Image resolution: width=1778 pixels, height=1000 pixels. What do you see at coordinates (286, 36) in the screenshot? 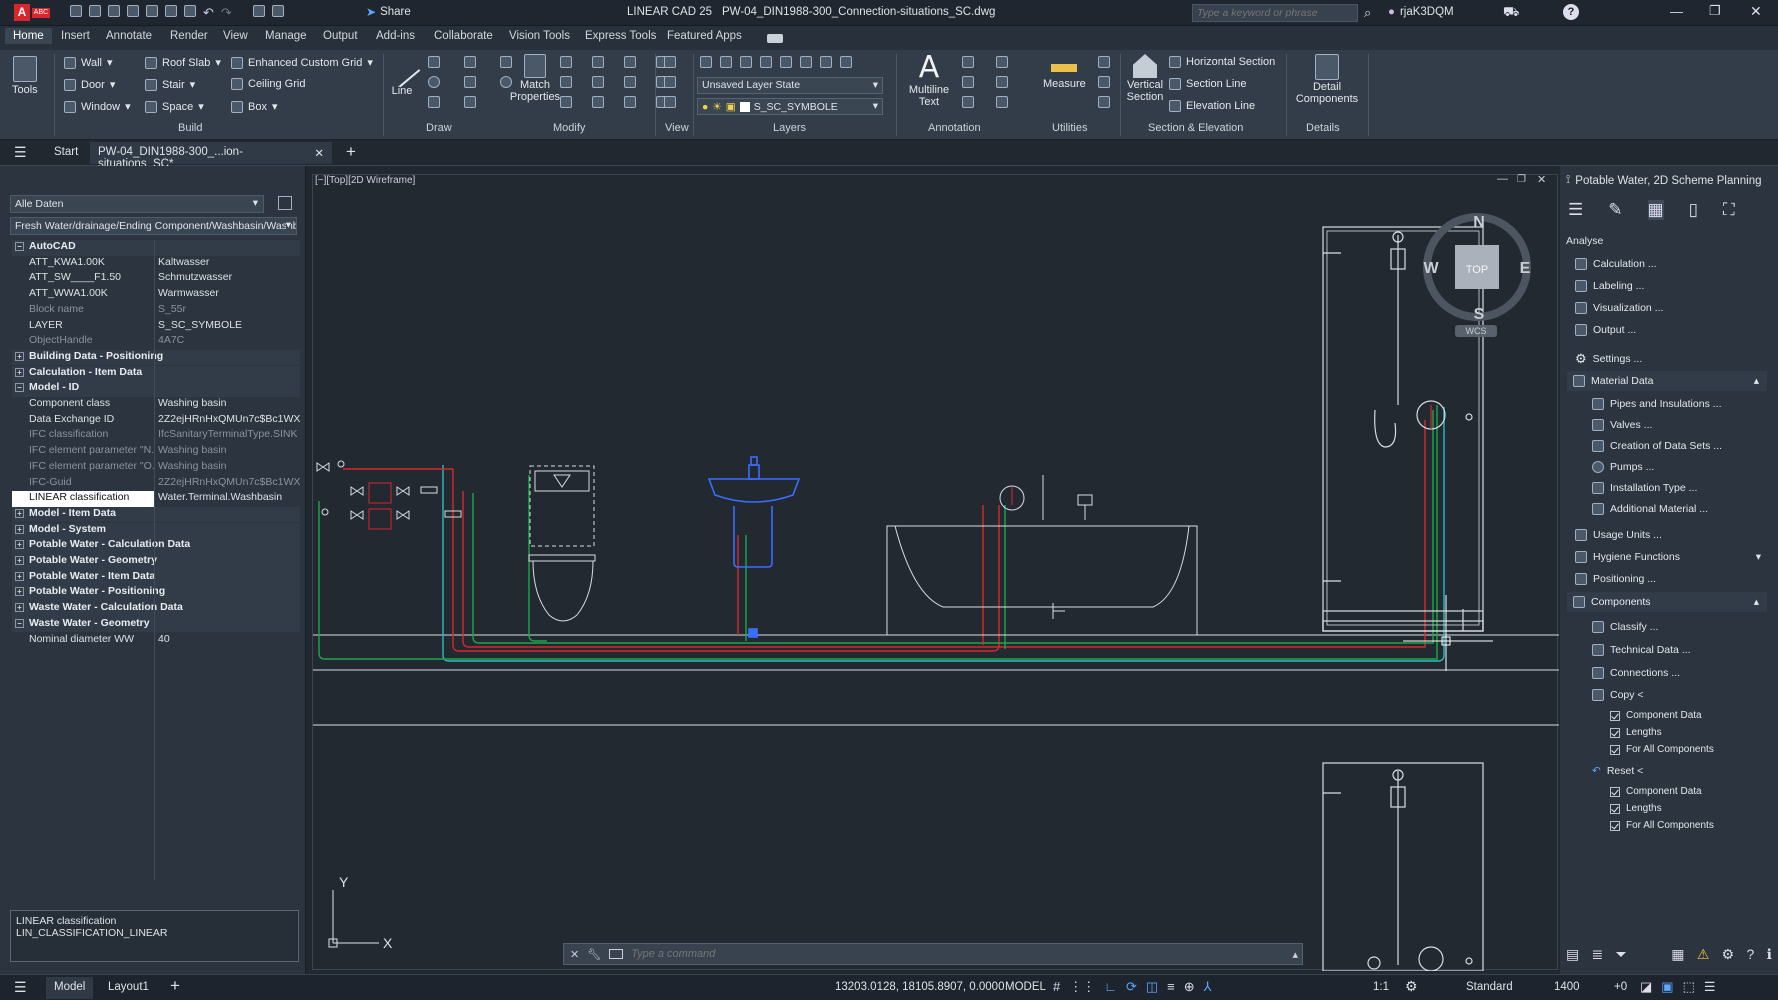
I see `tab-manage: Manage` at bounding box center [286, 36].